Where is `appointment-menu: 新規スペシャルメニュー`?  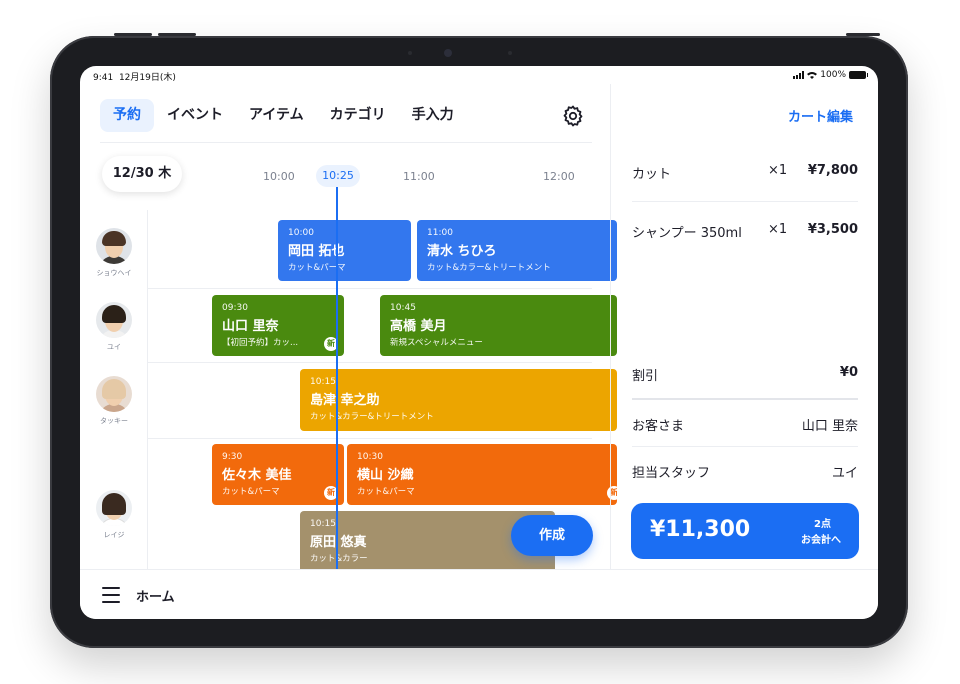 appointment-menu: 新規スペシャルメニュー is located at coordinates (436, 343).